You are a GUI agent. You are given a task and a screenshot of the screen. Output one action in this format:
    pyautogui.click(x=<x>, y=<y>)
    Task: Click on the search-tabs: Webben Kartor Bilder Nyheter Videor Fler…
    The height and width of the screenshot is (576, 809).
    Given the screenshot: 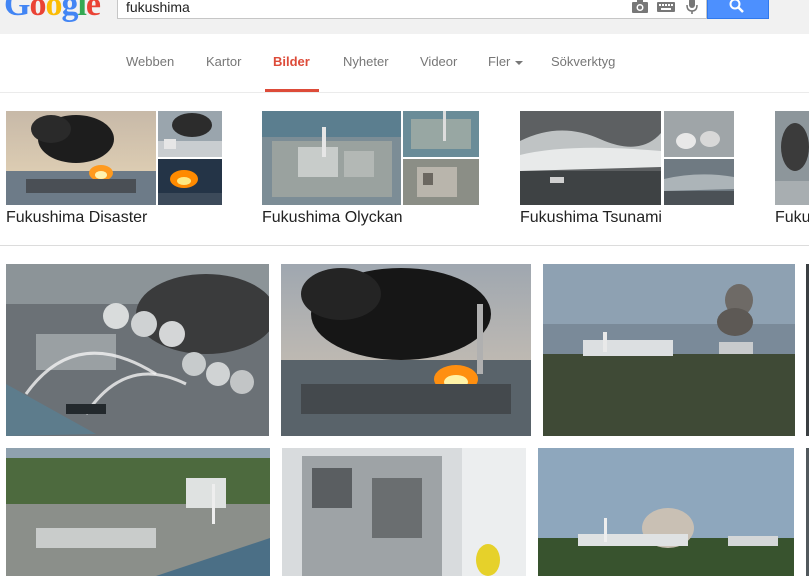 What is the action you would take?
    pyautogui.click(x=404, y=63)
    